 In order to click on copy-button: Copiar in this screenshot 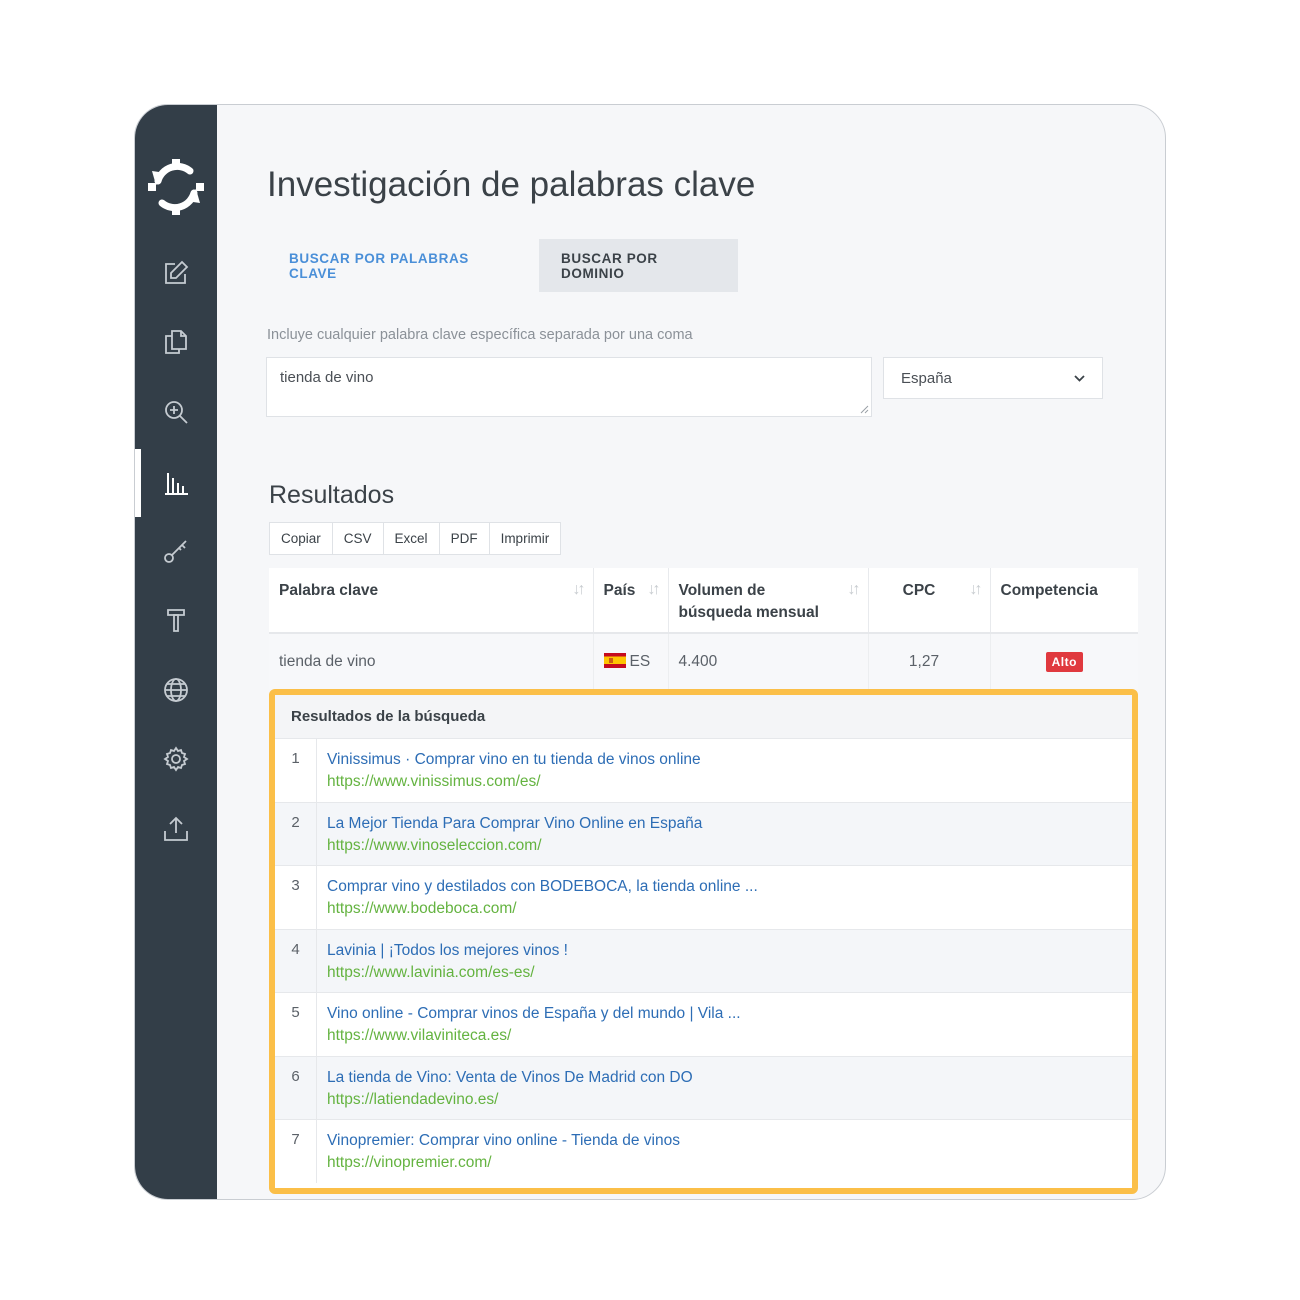, I will do `click(301, 538)`.